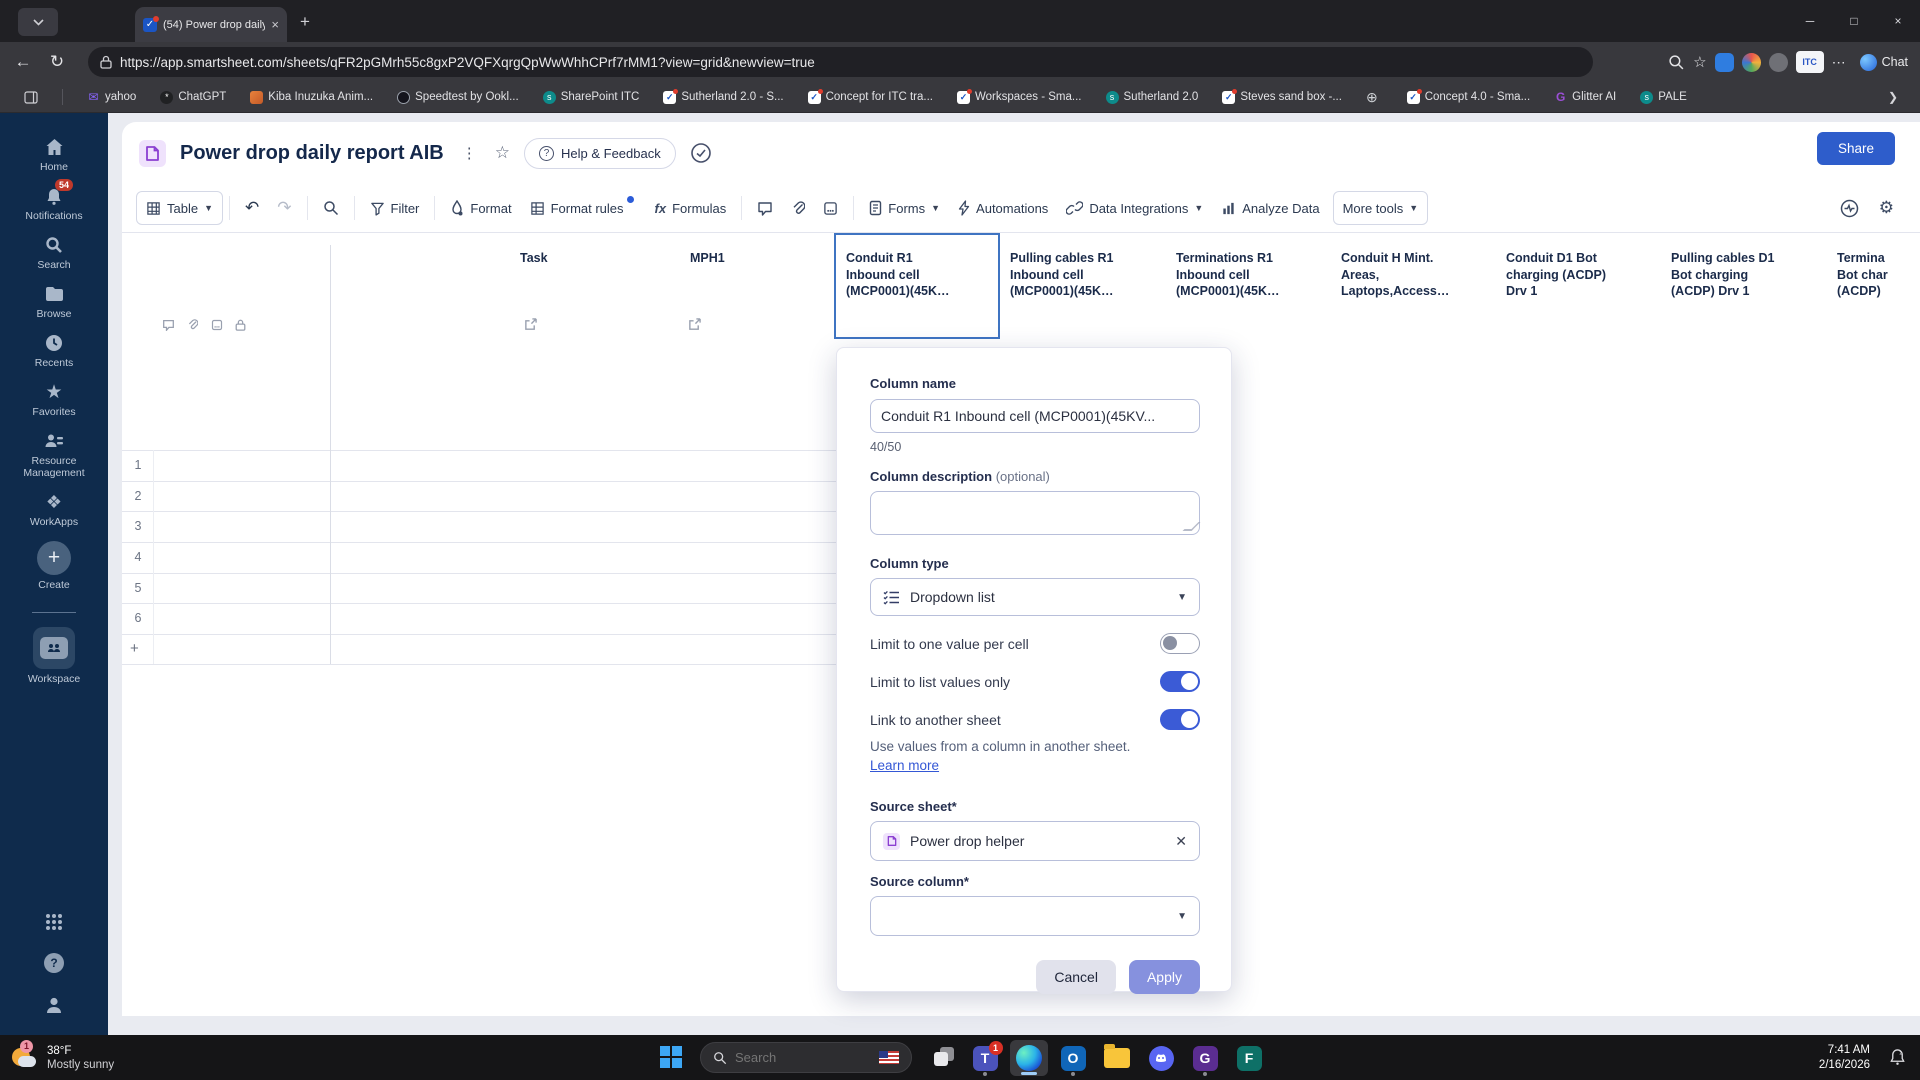 The image size is (1920, 1080). I want to click on weather-widget: 1 38°F Mostly sunny, so click(57, 1055).